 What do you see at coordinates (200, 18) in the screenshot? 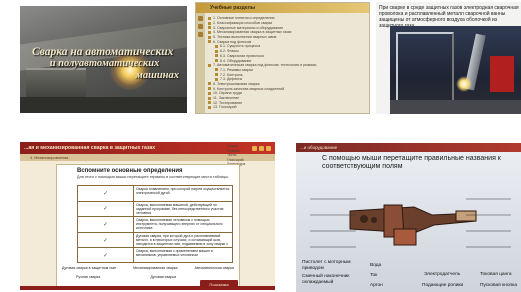
I see `home-icon` at bounding box center [200, 18].